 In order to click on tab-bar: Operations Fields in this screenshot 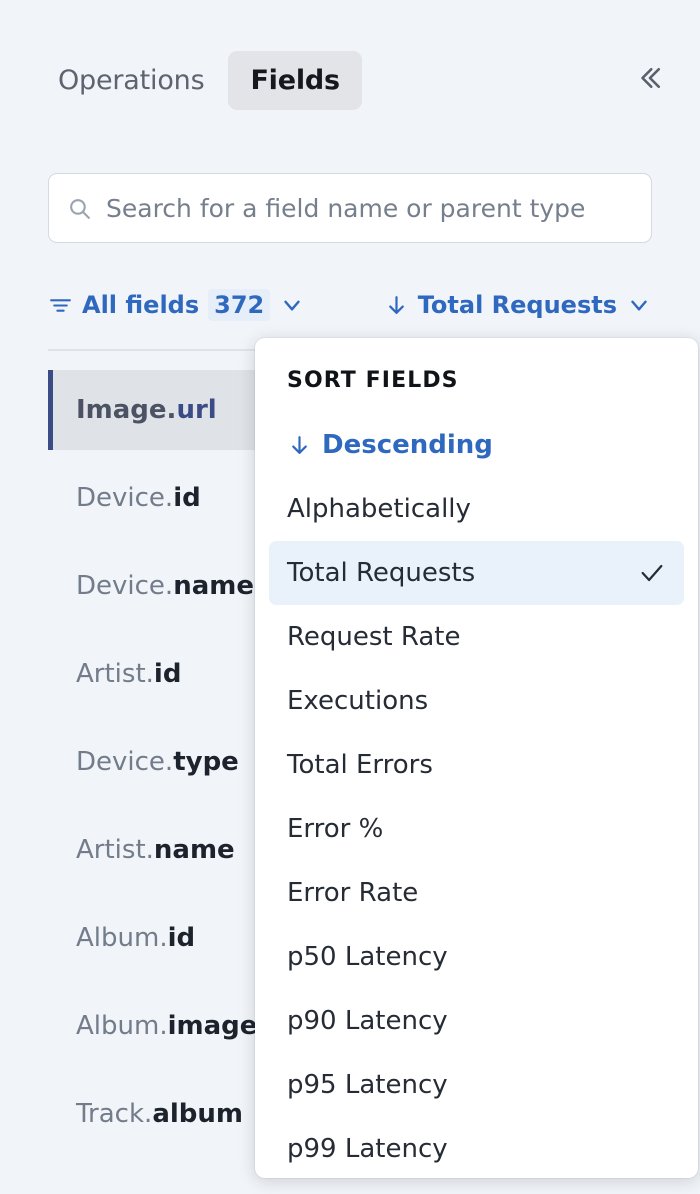, I will do `click(338, 80)`.